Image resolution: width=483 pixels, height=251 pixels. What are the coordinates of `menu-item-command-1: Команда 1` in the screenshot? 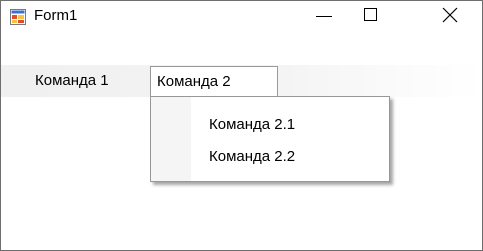 It's located at (85, 81).